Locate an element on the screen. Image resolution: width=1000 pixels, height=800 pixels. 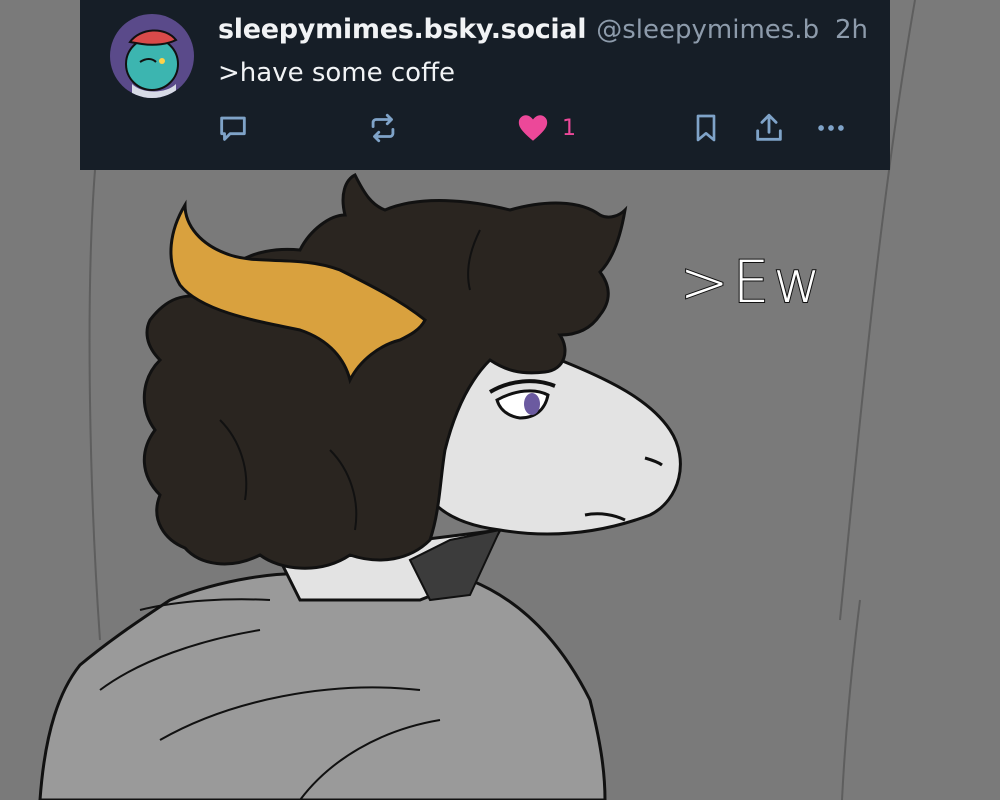
speech-bubble-icon is located at coordinates (233, 128).